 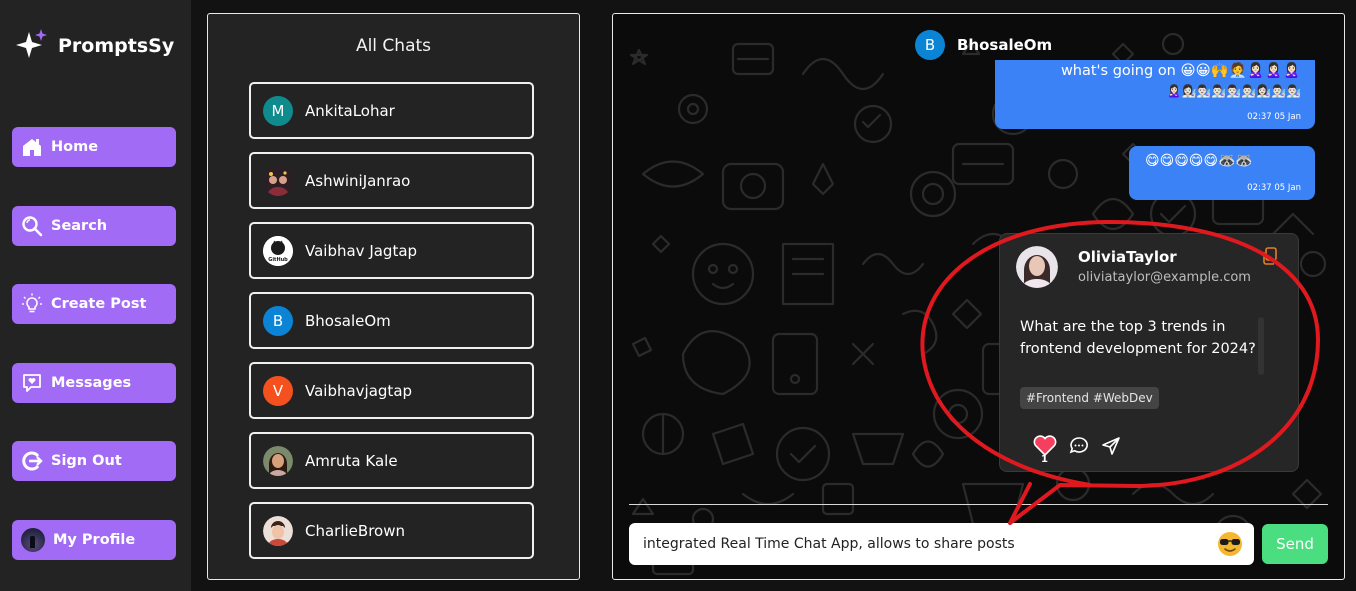 I want to click on github-avatar: GitHub, so click(x=278, y=250).